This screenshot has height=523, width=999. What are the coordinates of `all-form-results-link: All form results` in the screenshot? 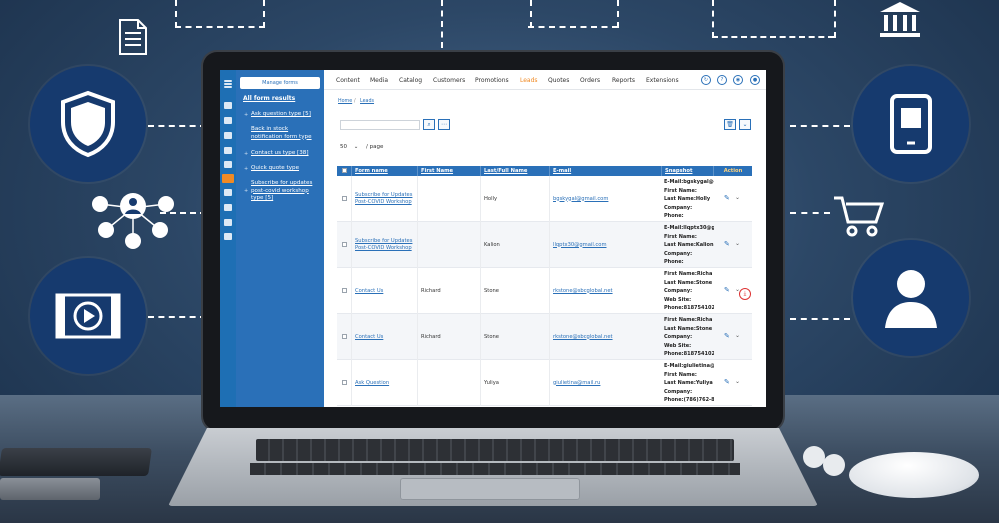 It's located at (269, 99).